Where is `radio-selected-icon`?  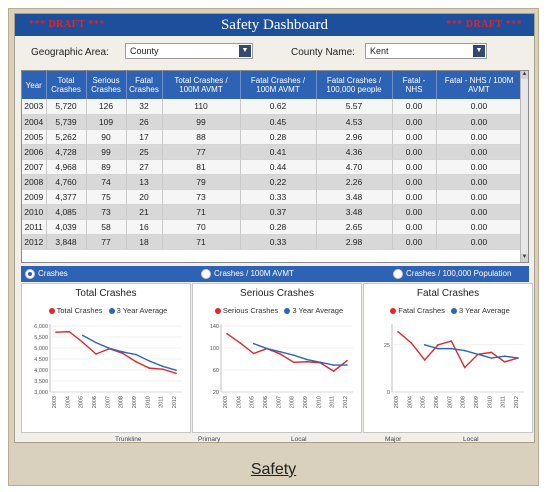
radio-selected-icon is located at coordinates (30, 273).